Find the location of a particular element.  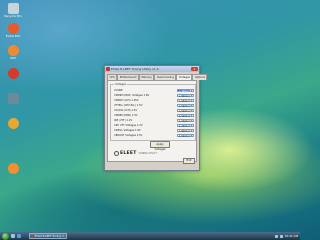

voltage-label: VTTPLL (CPU PLL) 1.5V is located at coordinates (128, 105).